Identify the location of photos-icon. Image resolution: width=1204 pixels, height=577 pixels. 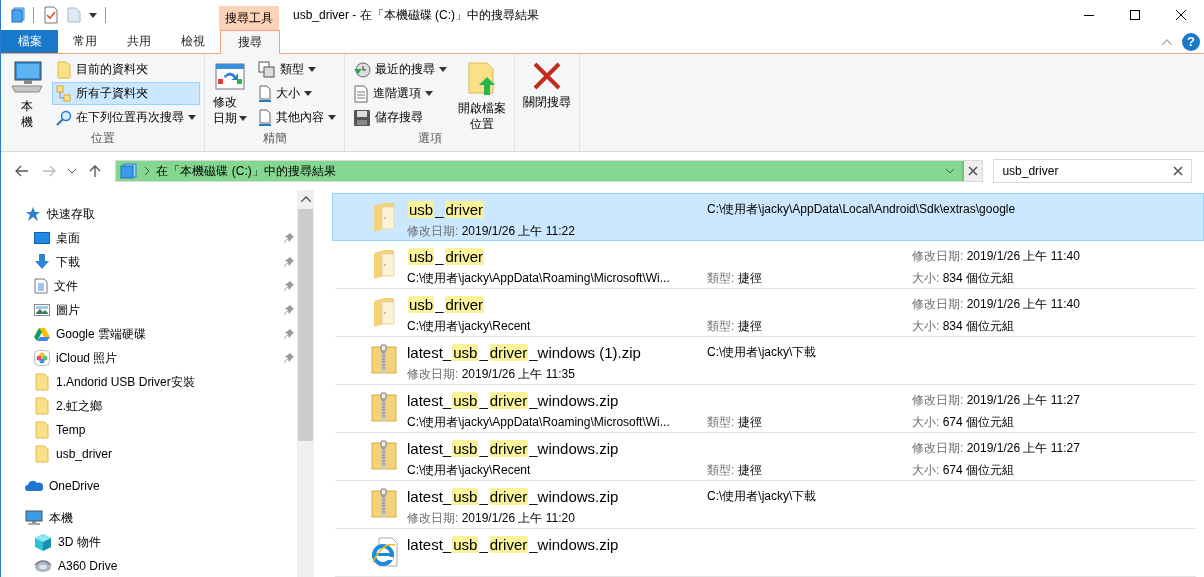
(42, 358).